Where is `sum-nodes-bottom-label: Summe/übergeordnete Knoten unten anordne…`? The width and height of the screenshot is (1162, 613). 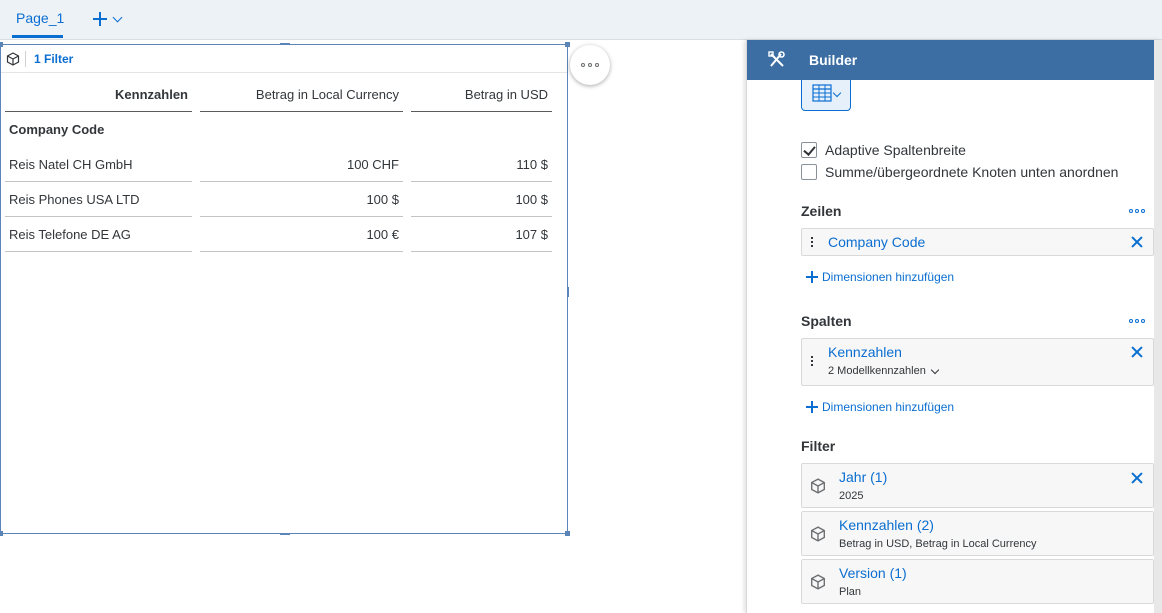 sum-nodes-bottom-label: Summe/übergeordnete Knoten unten anordne… is located at coordinates (972, 172).